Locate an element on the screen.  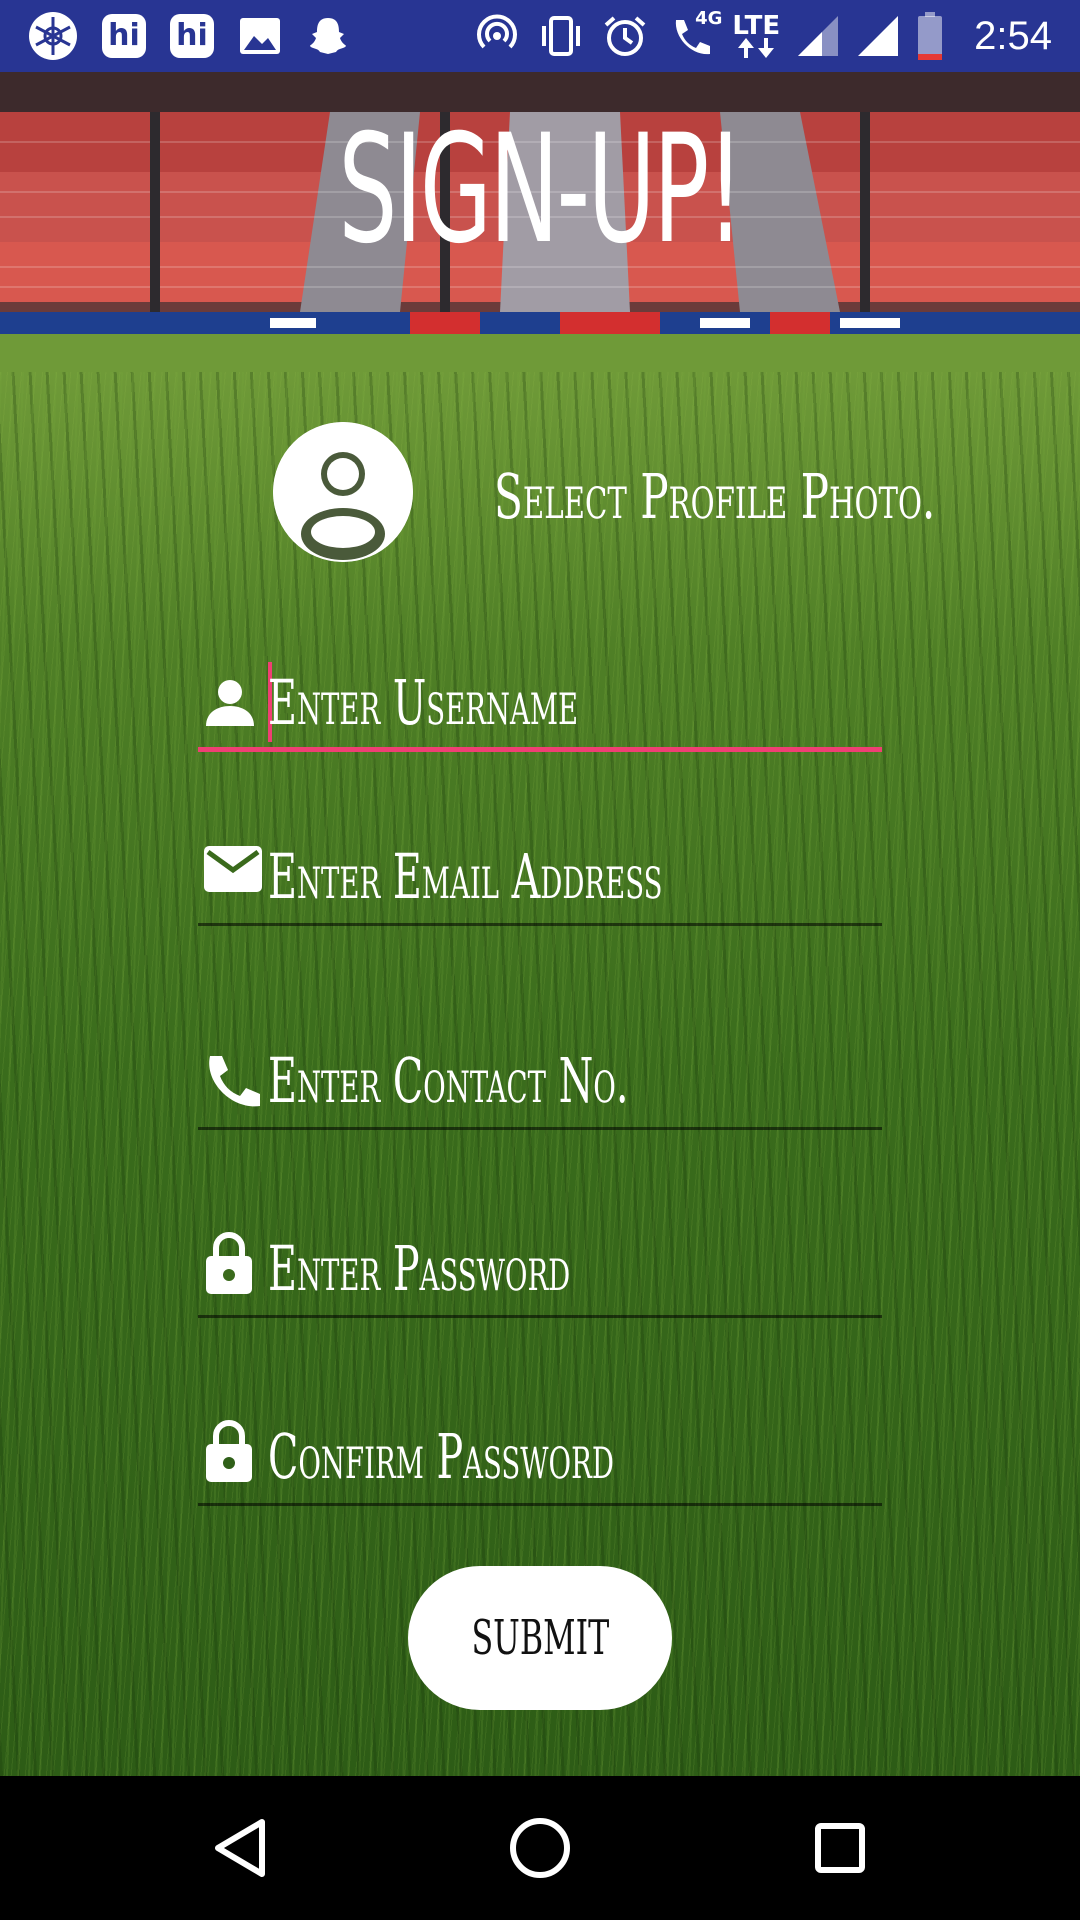
submit-button: SUBMIT is located at coordinates (540, 1638).